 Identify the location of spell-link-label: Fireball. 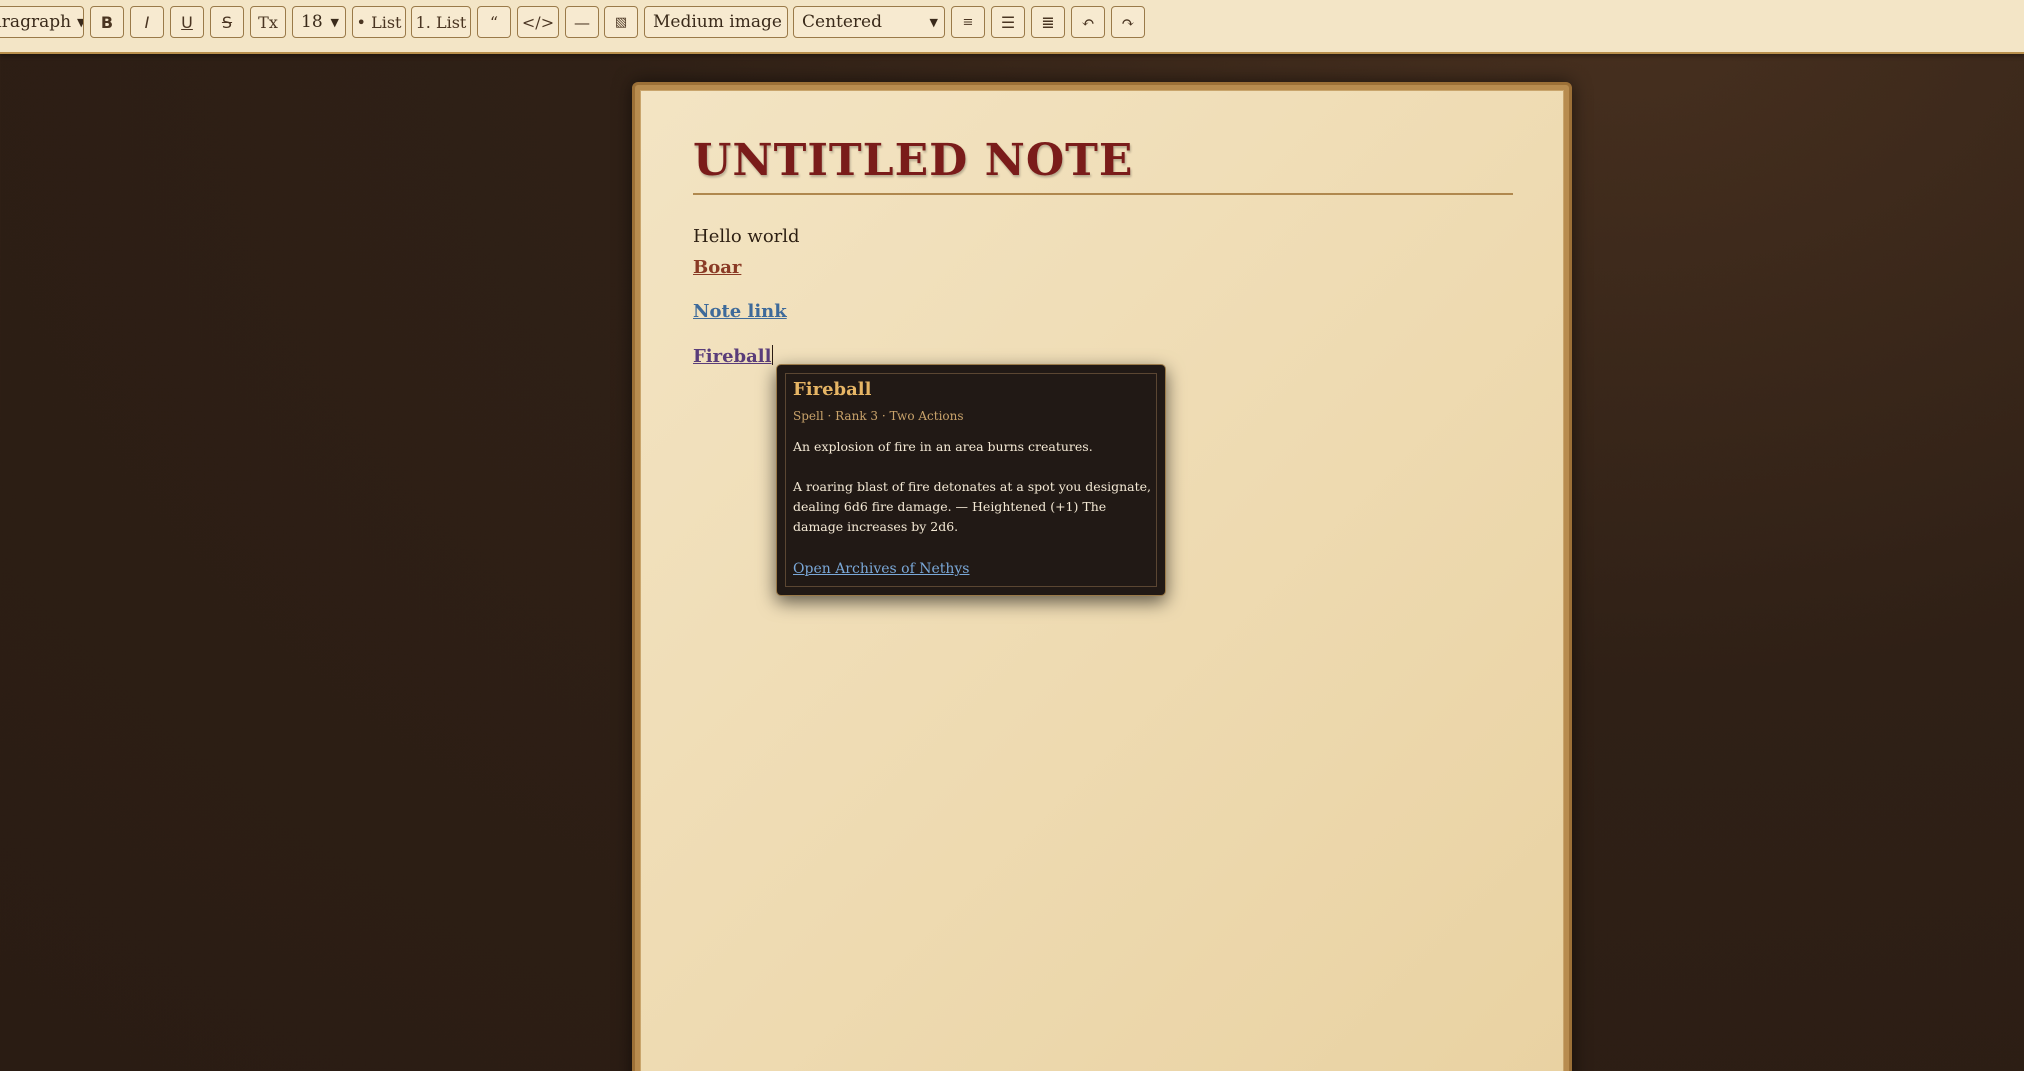
(732, 356).